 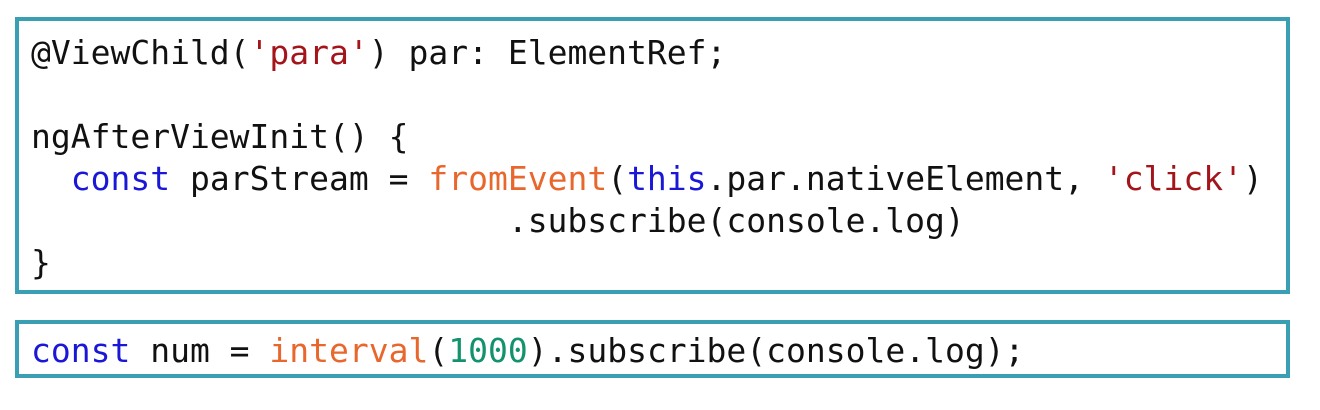 What do you see at coordinates (488, 350) in the screenshot?
I see `code-token-number: 1000` at bounding box center [488, 350].